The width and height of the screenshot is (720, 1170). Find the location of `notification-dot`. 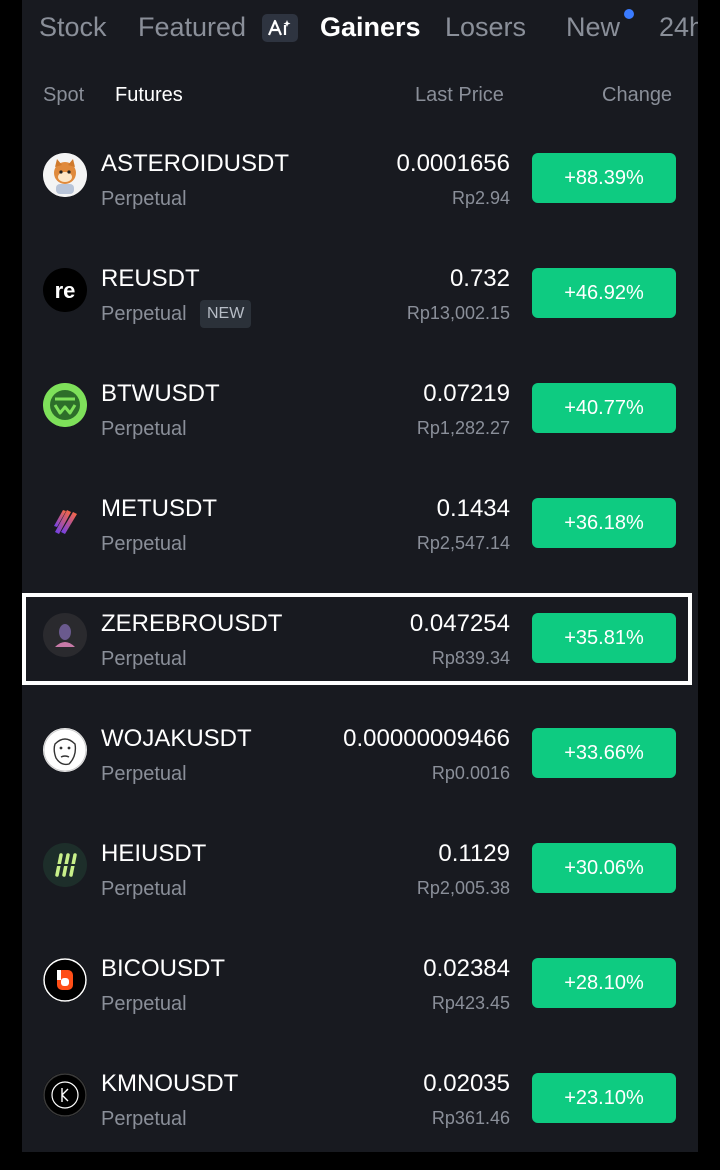

notification-dot is located at coordinates (629, 14).